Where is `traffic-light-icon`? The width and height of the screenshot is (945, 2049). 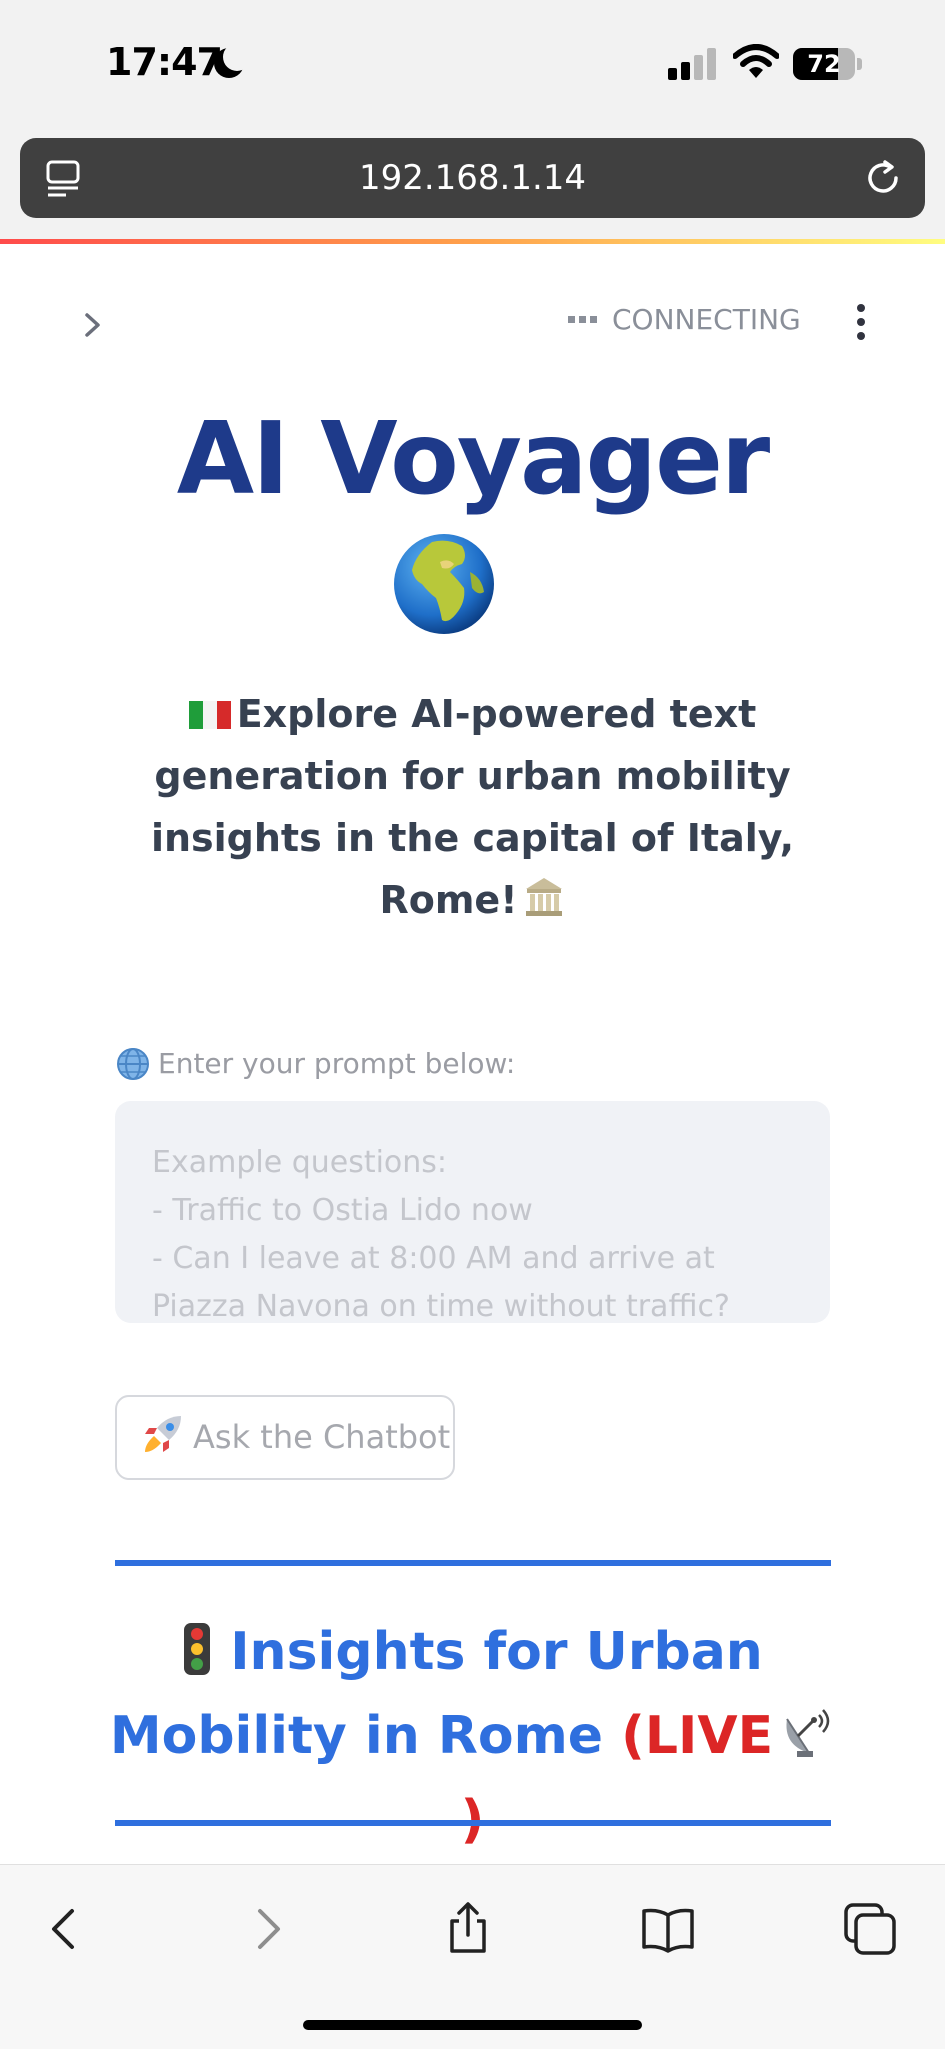 traffic-light-icon is located at coordinates (197, 1649).